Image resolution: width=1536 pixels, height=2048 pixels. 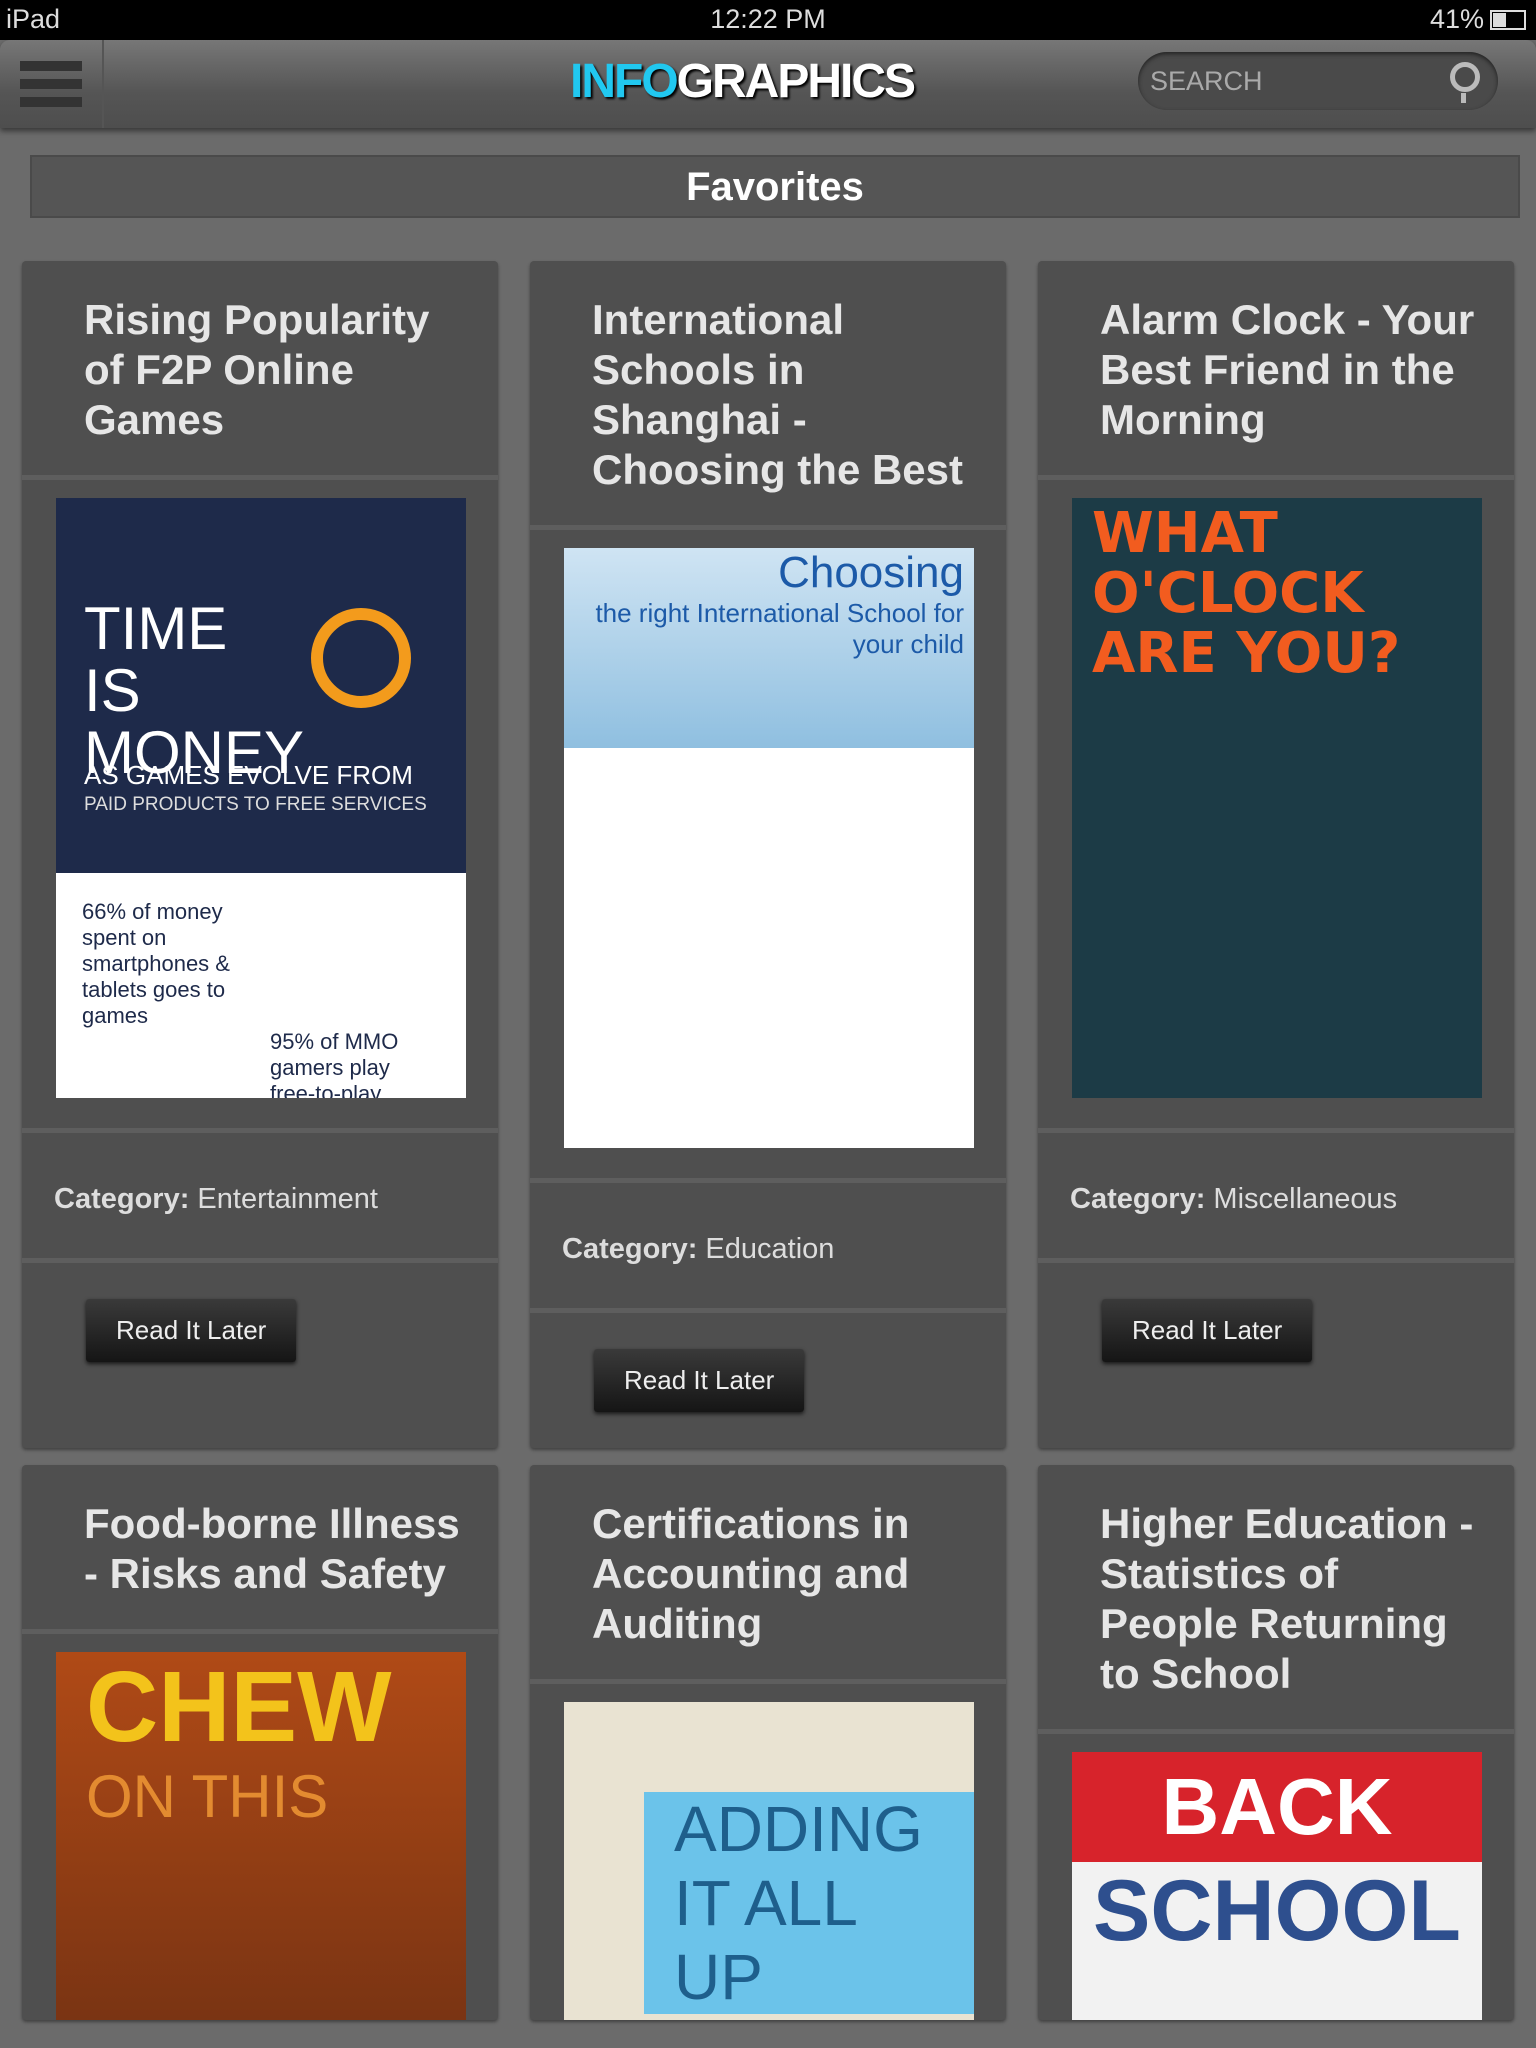 I want to click on card-title: Food-borne Illness - Risks and Safety, so click(x=260, y=1549).